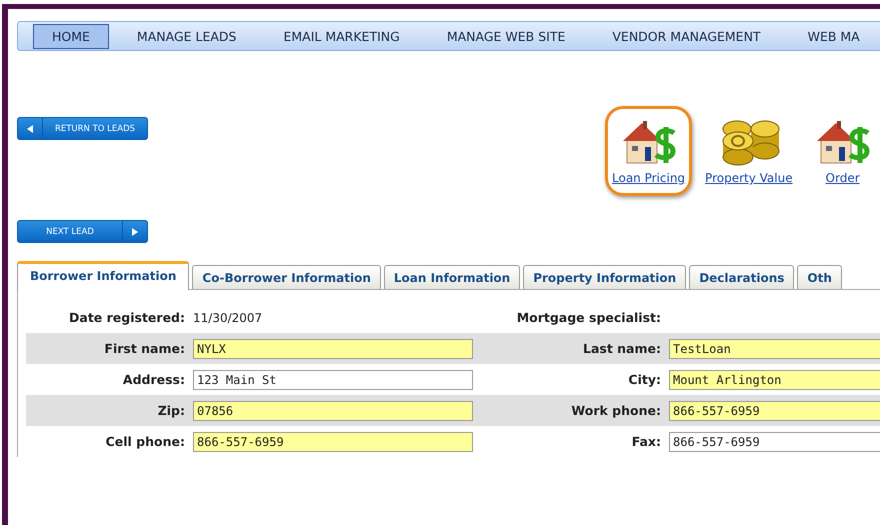  I want to click on nav-tab: EMAIL MARKETING, so click(341, 36).